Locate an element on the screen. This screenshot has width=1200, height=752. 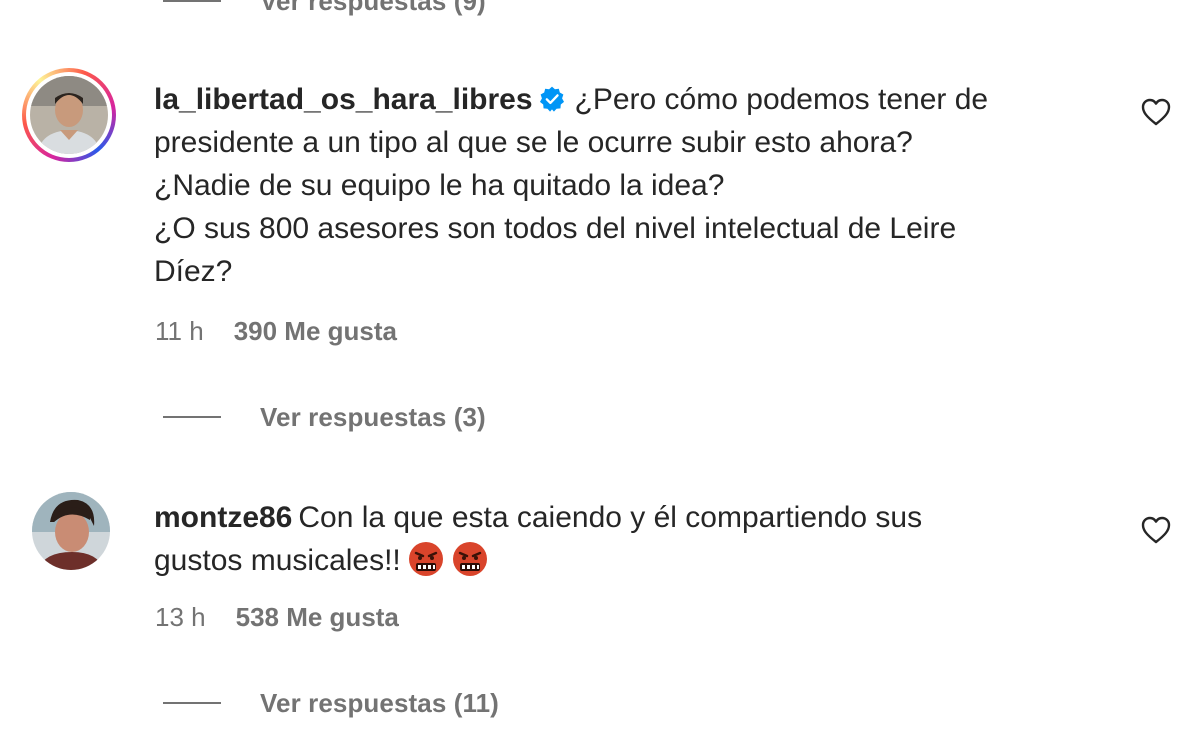
replies-toggle-top: Ver respuestas (9) is located at coordinates (324, 8).